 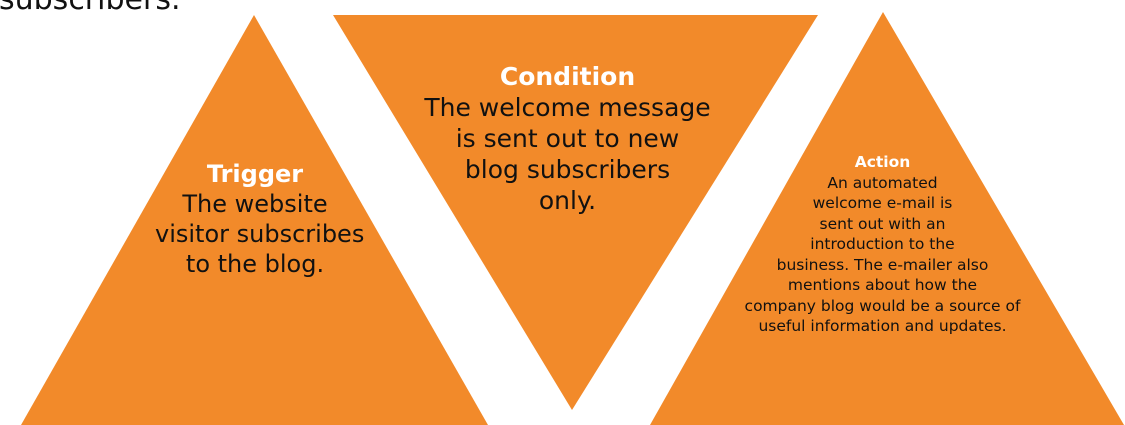 What do you see at coordinates (882, 285) in the screenshot?
I see `action-text-line: mentions about how the` at bounding box center [882, 285].